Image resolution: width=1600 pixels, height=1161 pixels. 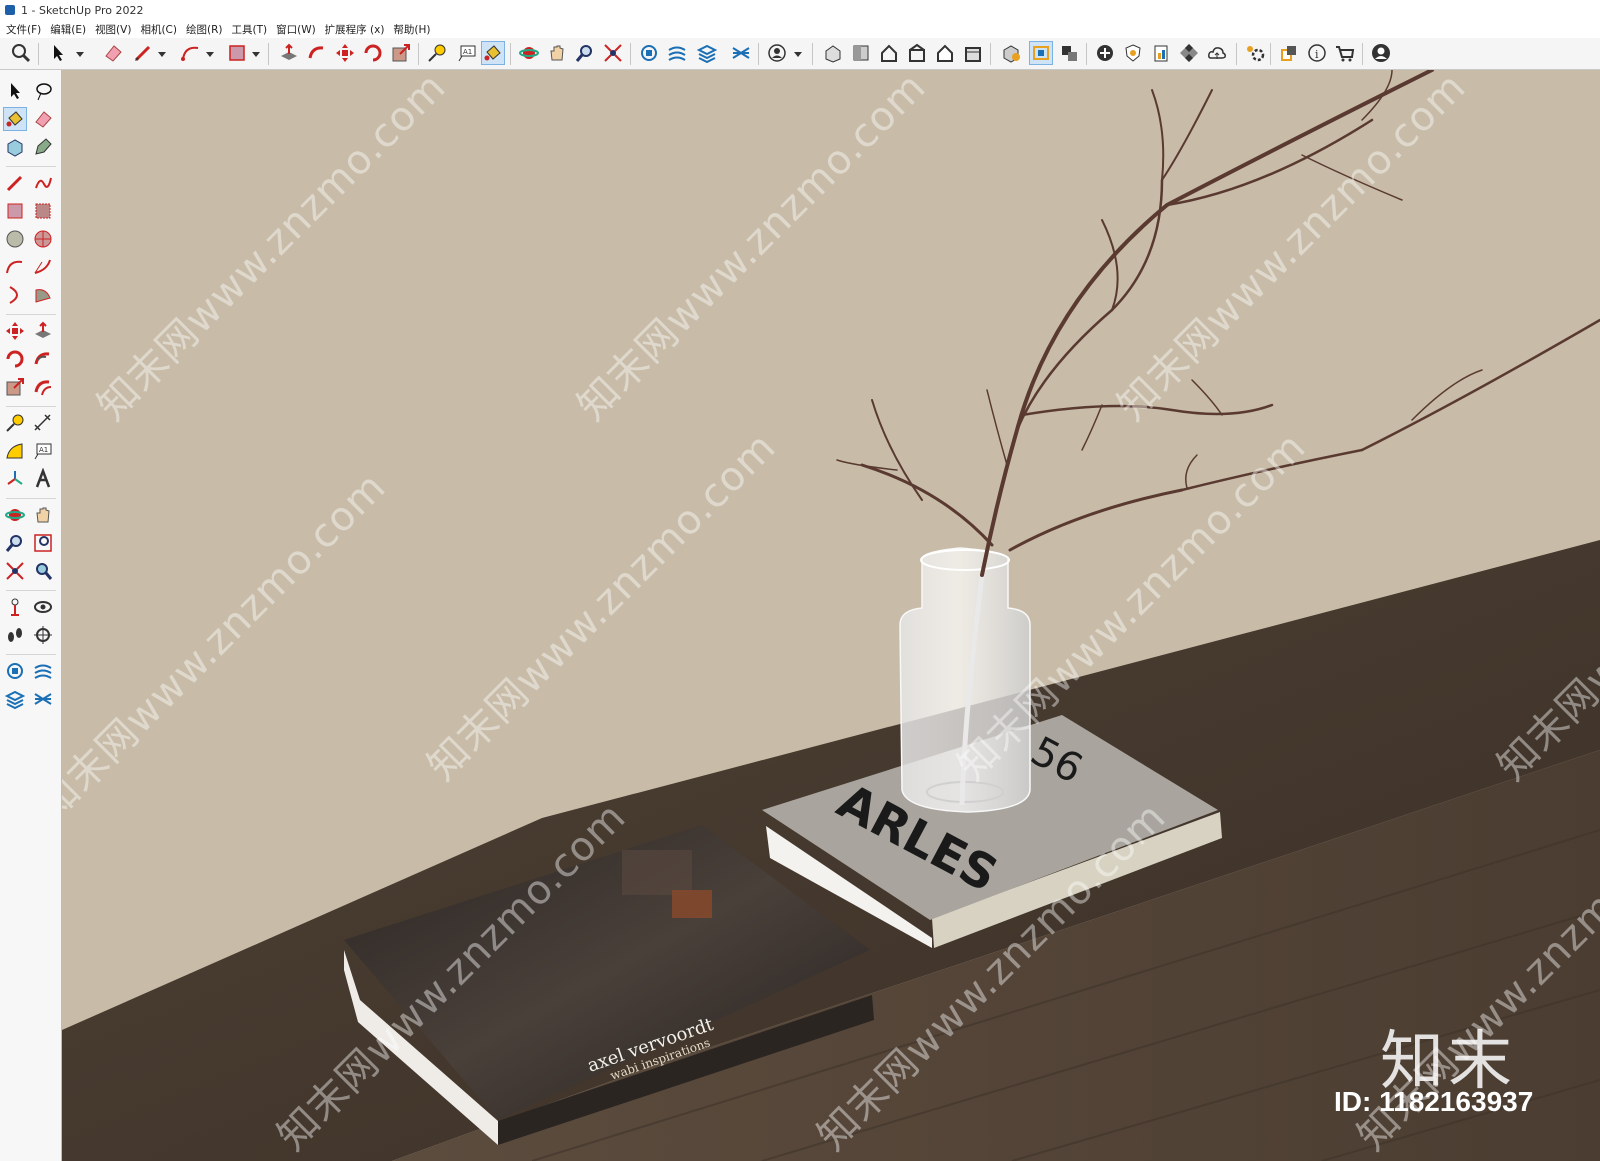 What do you see at coordinates (23, 29) in the screenshot?
I see `menu-file: 文件(F)` at bounding box center [23, 29].